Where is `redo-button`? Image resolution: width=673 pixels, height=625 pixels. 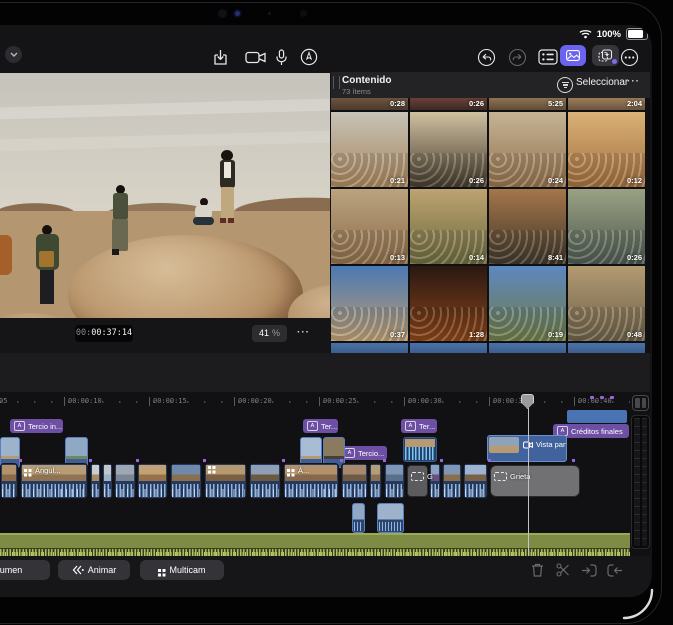 redo-button is located at coordinates (517, 57).